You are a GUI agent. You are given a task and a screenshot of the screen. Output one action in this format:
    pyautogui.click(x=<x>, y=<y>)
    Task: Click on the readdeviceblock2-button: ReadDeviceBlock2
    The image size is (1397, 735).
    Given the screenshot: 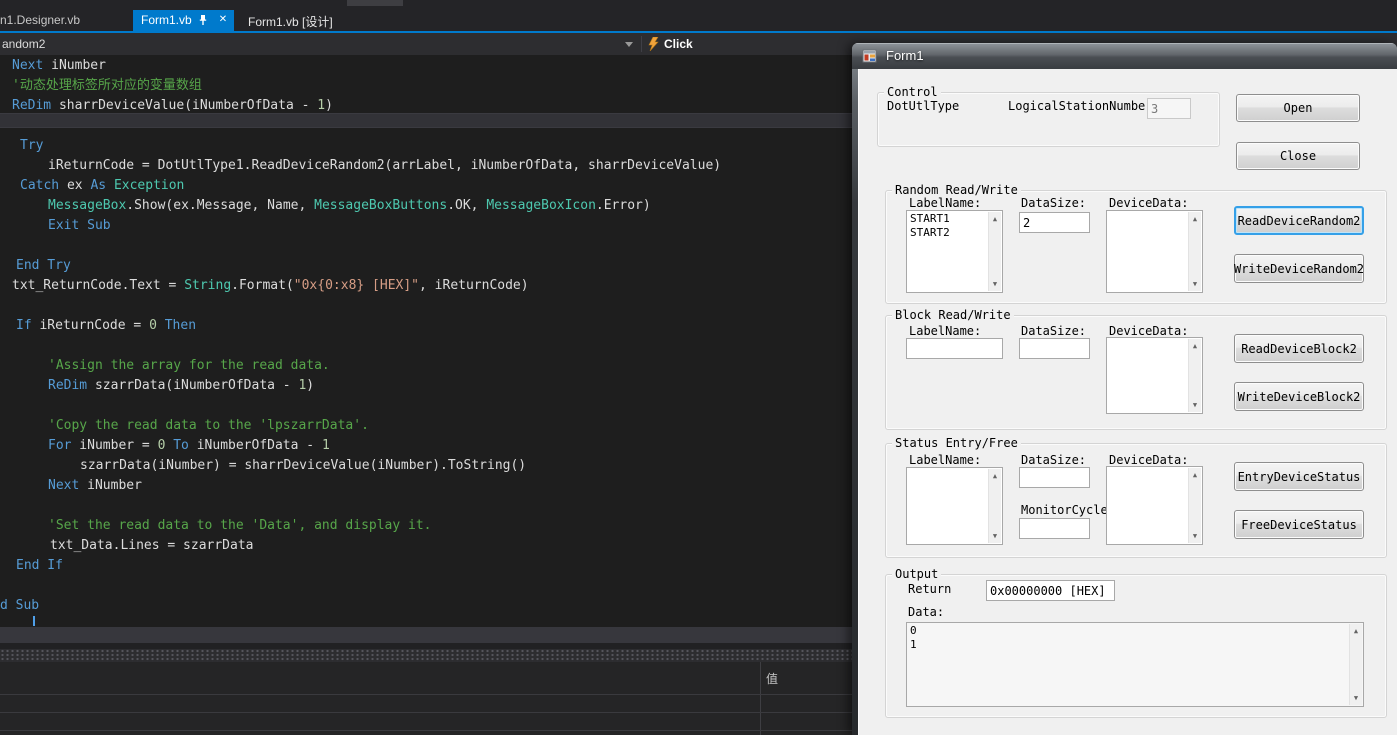 What is the action you would take?
    pyautogui.click(x=1299, y=348)
    